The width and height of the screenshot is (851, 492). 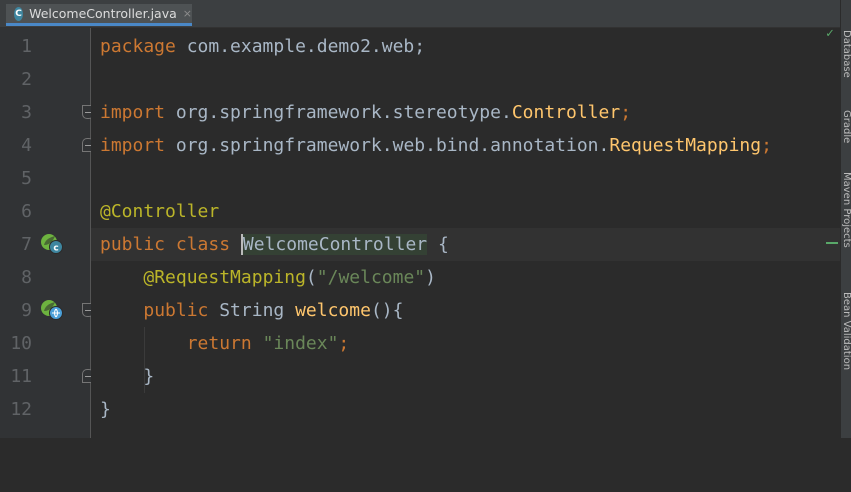 What do you see at coordinates (846, 131) in the screenshot?
I see `gradle-tool-tab: Gradle` at bounding box center [846, 131].